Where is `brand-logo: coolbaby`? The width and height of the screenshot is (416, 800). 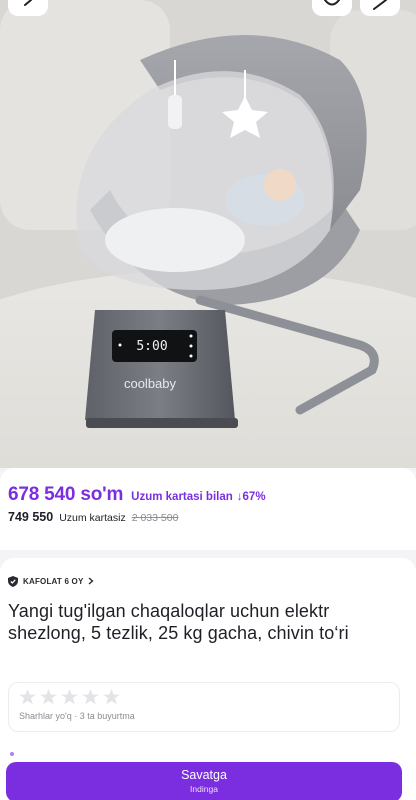 brand-logo: coolbaby is located at coordinates (150, 383).